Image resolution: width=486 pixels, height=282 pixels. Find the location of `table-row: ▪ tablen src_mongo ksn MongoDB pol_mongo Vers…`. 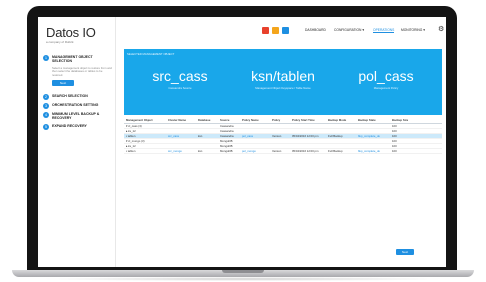

table-row: ▪ tablen src_mongo ksn MongoDB pol_mongo Vers… is located at coordinates (283, 151).